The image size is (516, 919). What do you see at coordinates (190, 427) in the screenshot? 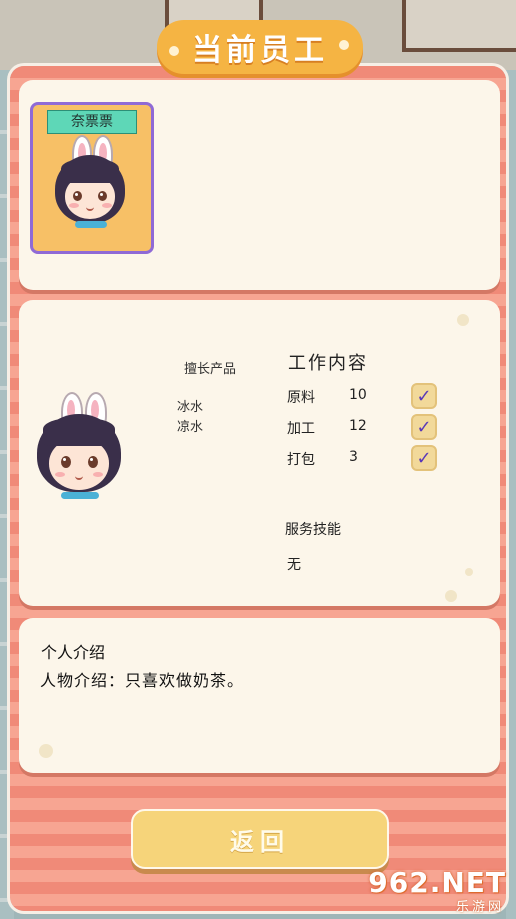
I see `specialty-item: 凉水` at bounding box center [190, 427].